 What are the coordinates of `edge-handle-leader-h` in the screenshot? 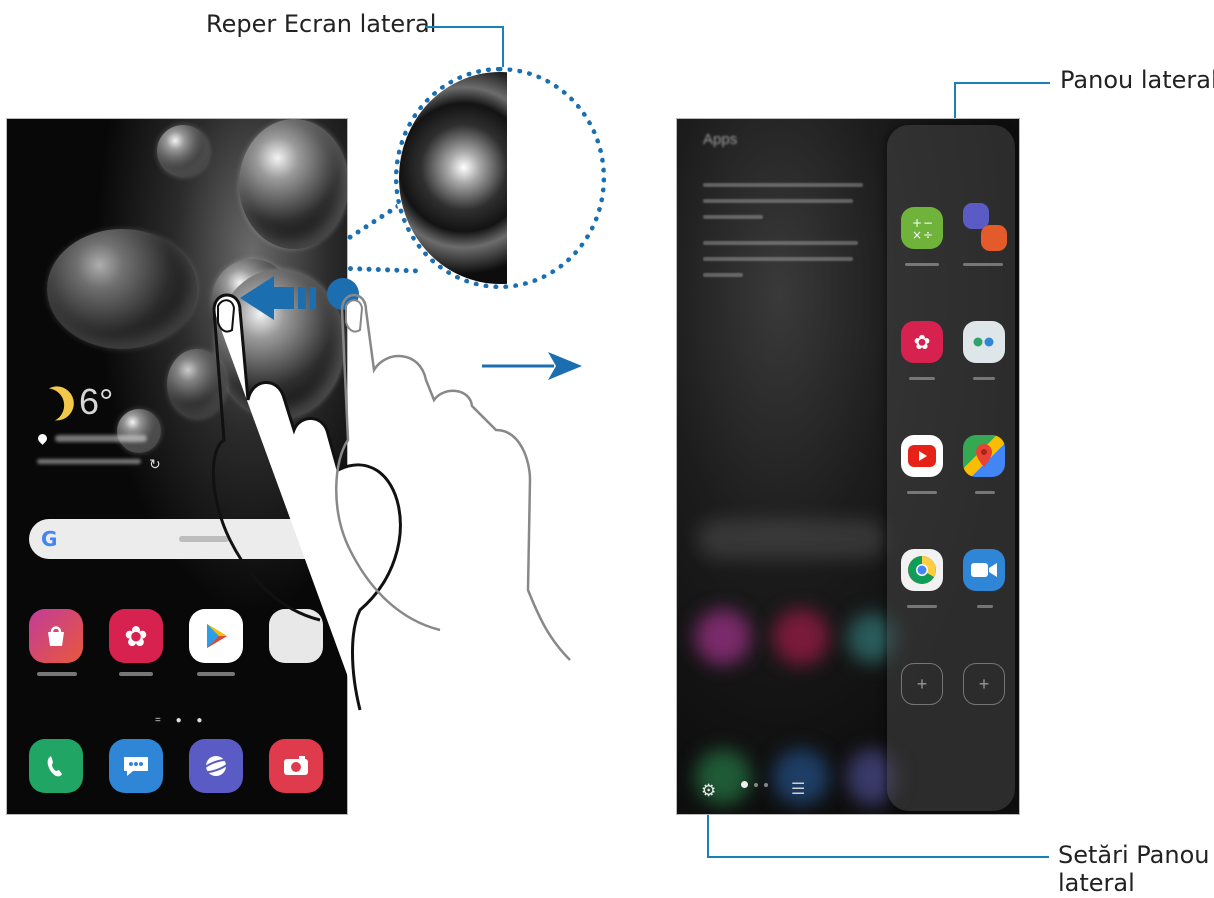 It's located at (465, 27).